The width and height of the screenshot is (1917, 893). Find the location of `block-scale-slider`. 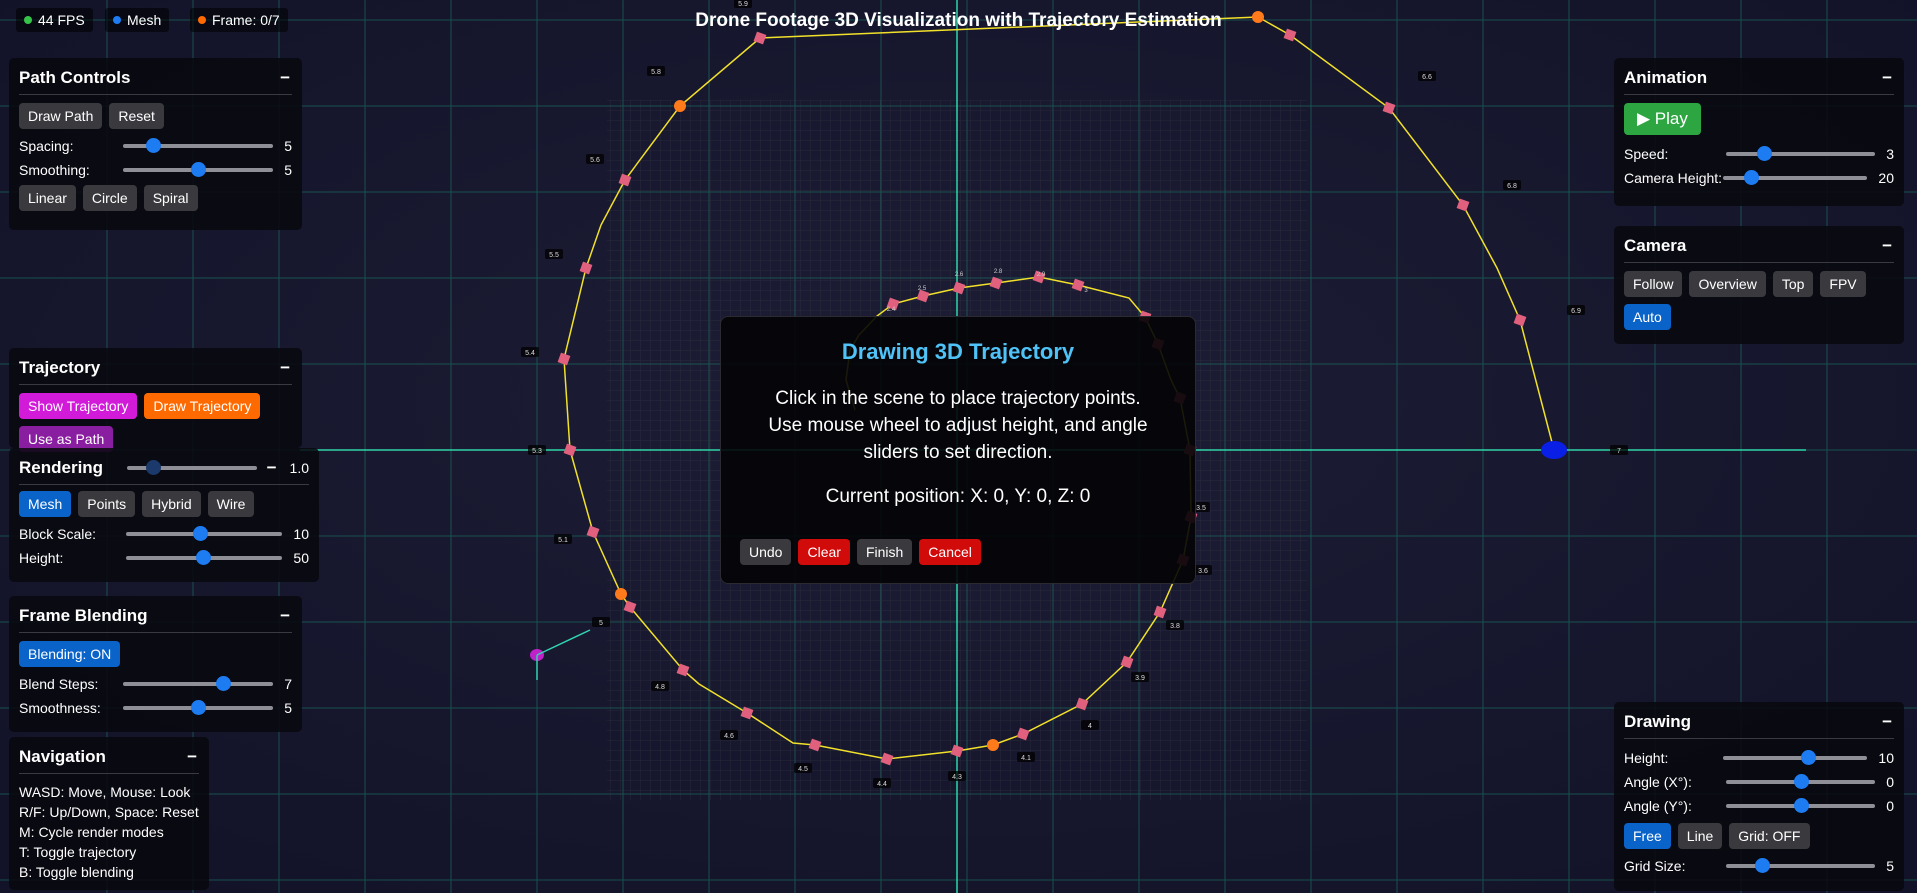

block-scale-slider is located at coordinates (204, 533).